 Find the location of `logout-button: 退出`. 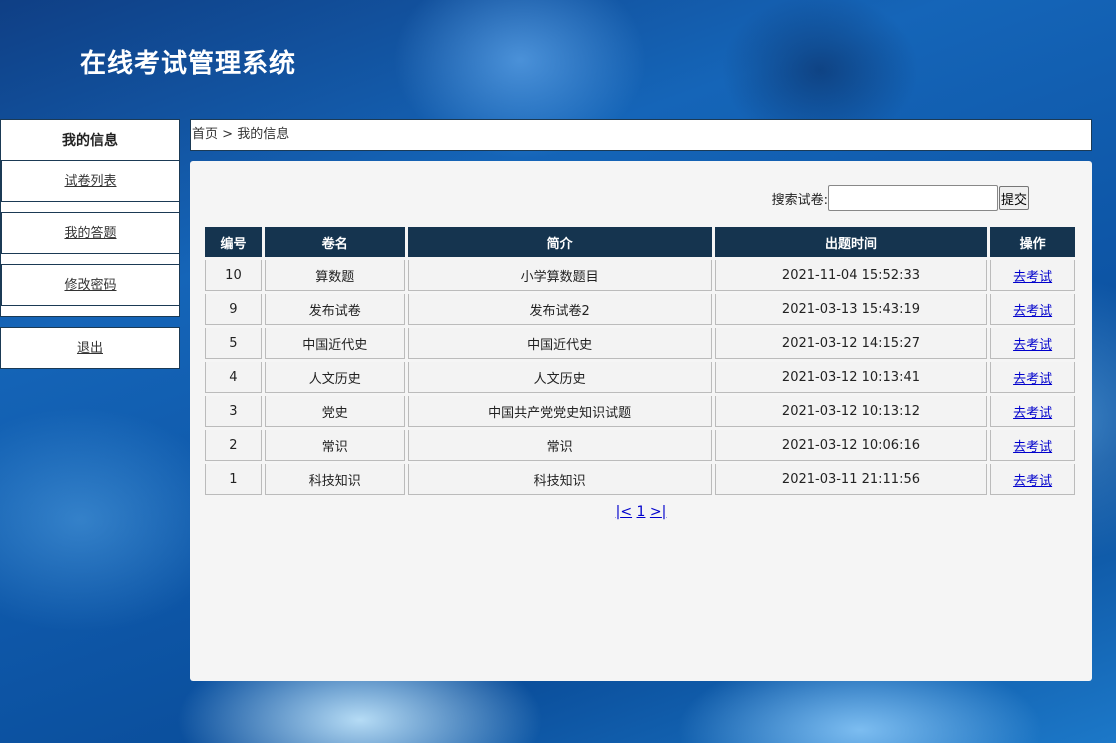

logout-button: 退出 is located at coordinates (90, 348).